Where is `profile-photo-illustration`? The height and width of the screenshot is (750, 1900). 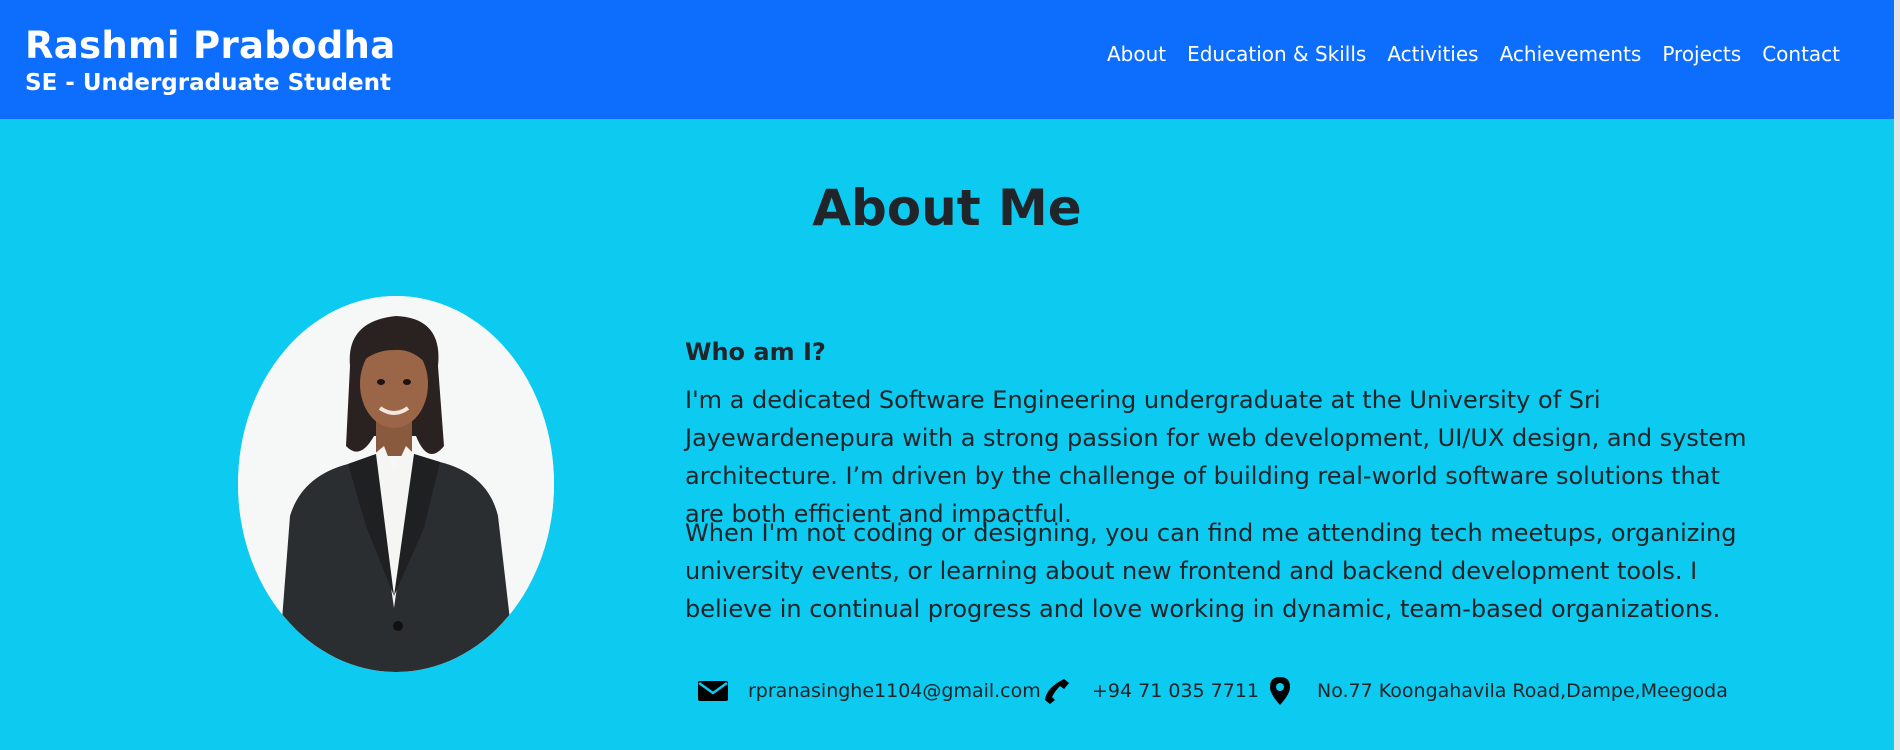
profile-photo-illustration is located at coordinates (396, 484).